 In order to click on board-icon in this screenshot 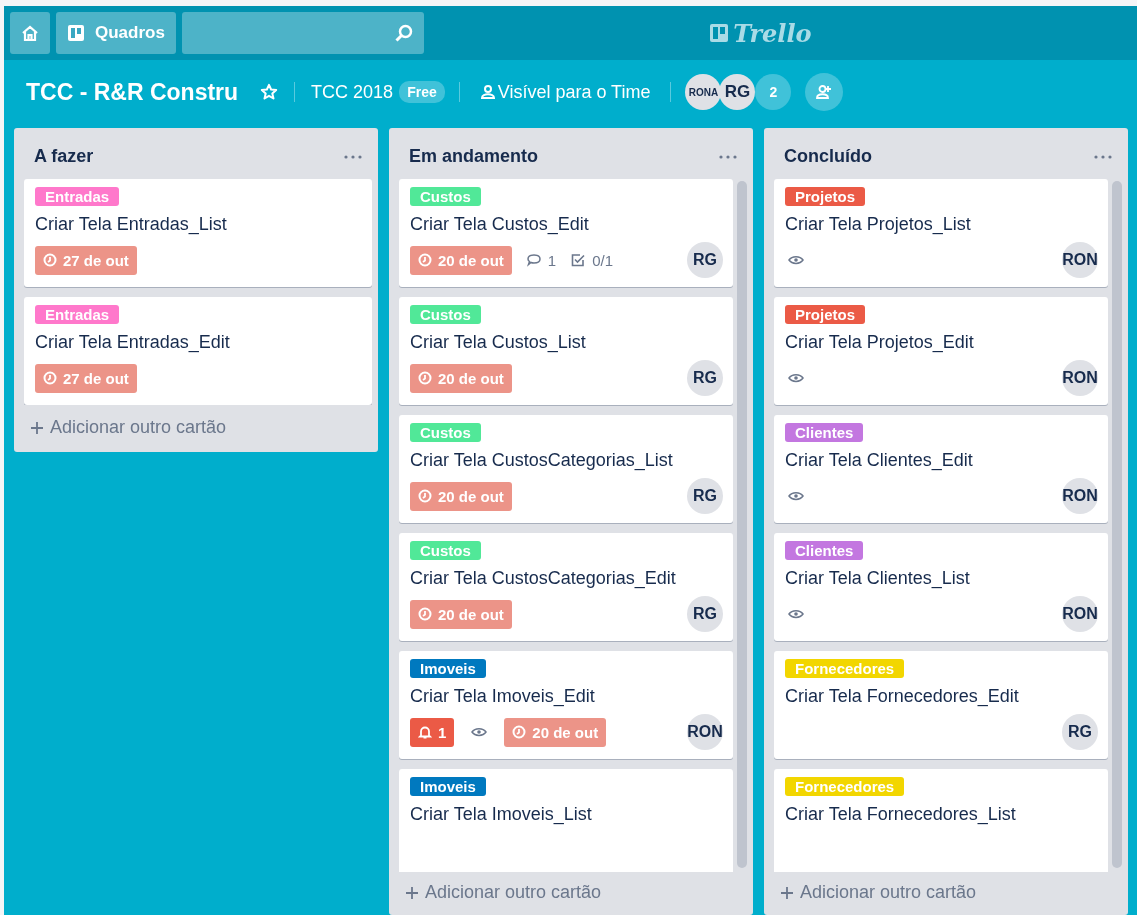, I will do `click(76, 33)`.